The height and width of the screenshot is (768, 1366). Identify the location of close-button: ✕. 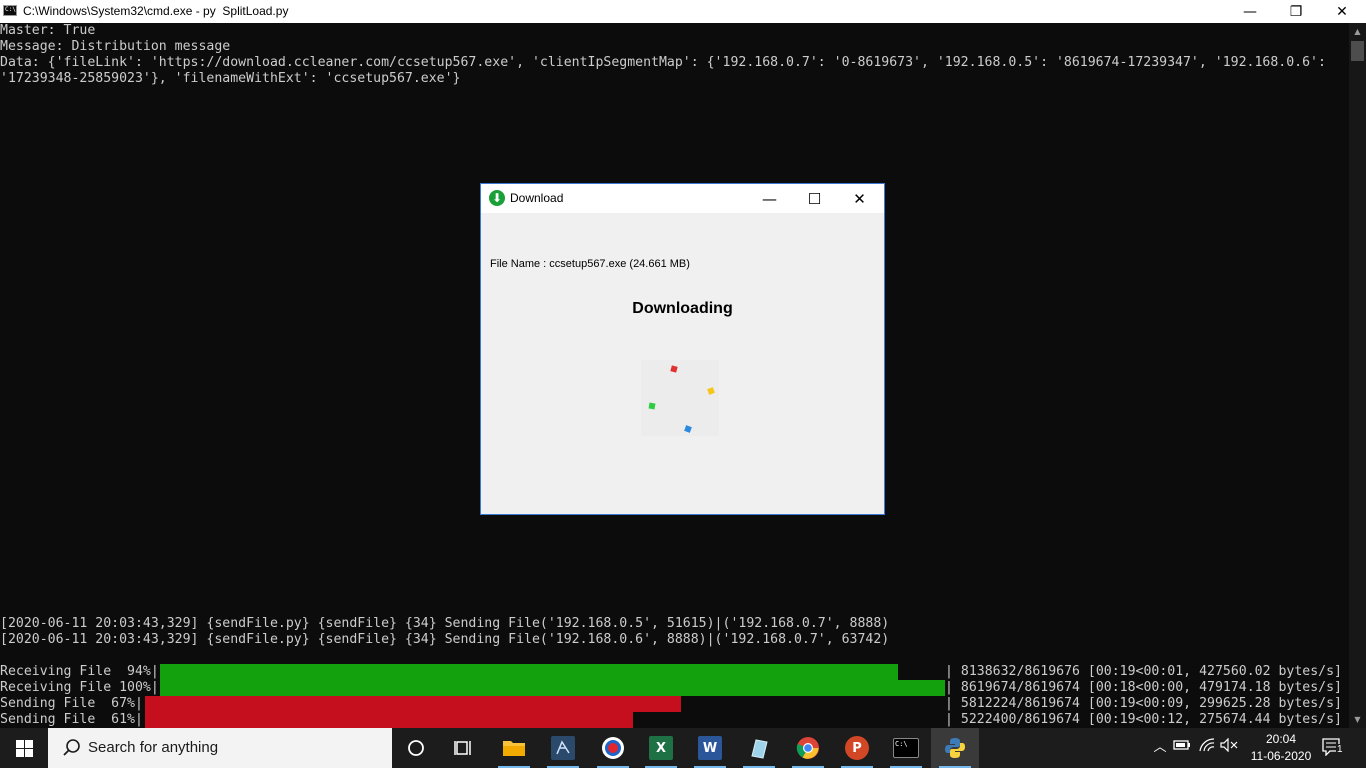
(1342, 11).